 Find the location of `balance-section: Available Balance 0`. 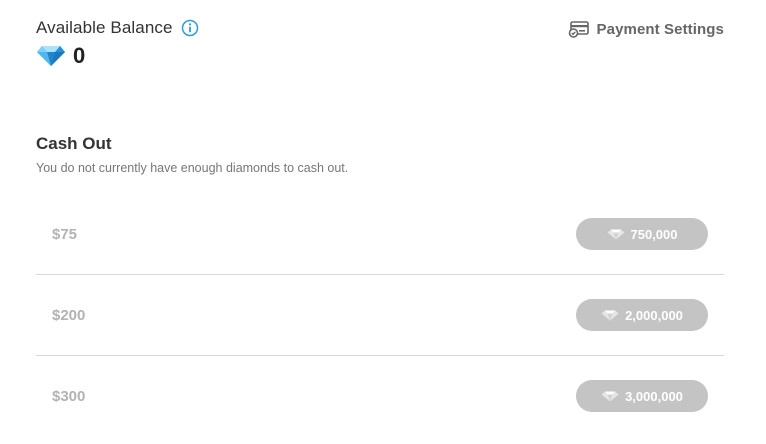

balance-section: Available Balance 0 is located at coordinates (117, 43).